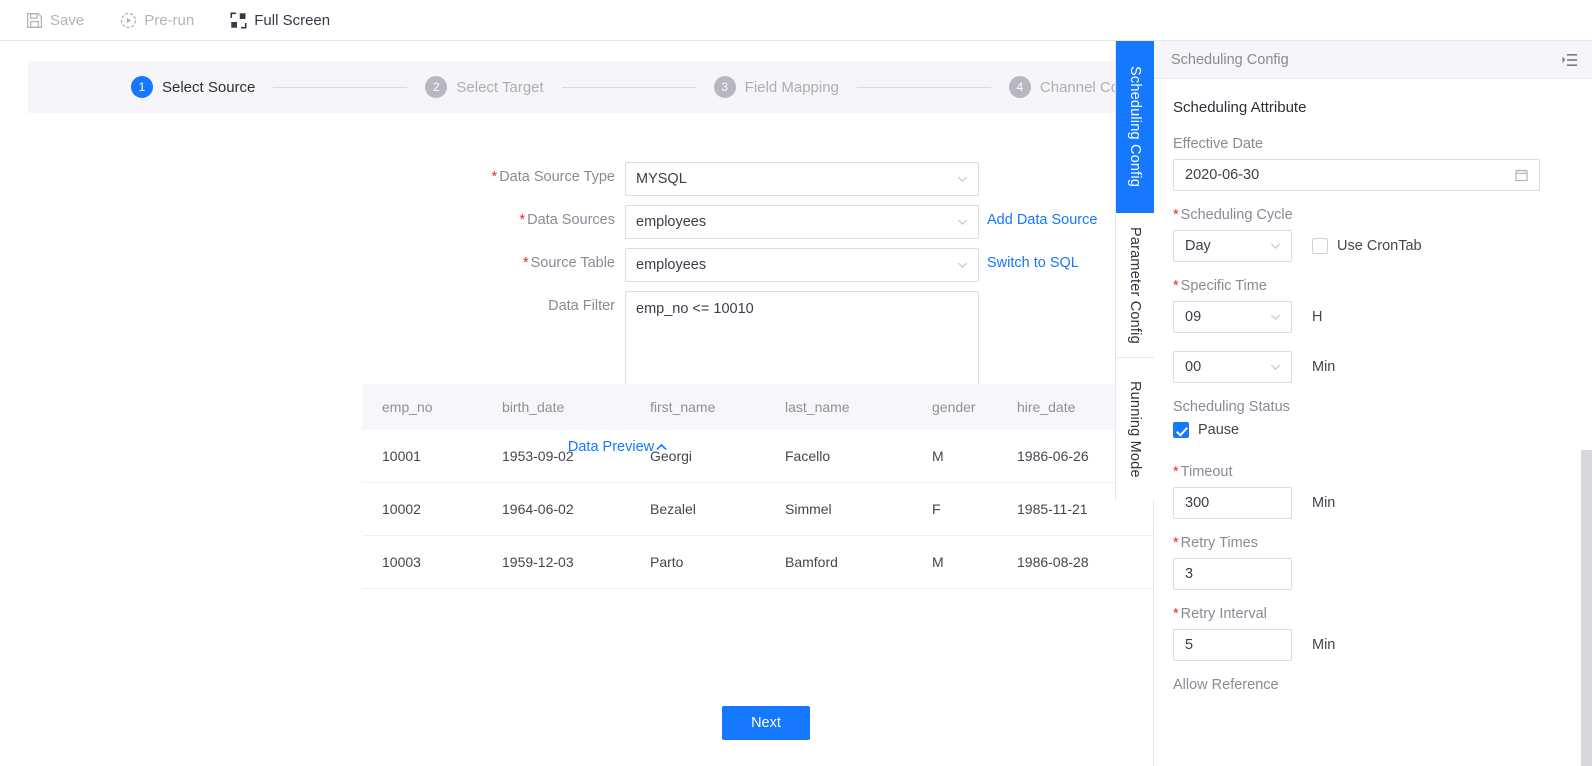  What do you see at coordinates (1382, 330) in the screenshot?
I see `field-specific-time: * Specific Time 09 H 00 Min` at bounding box center [1382, 330].